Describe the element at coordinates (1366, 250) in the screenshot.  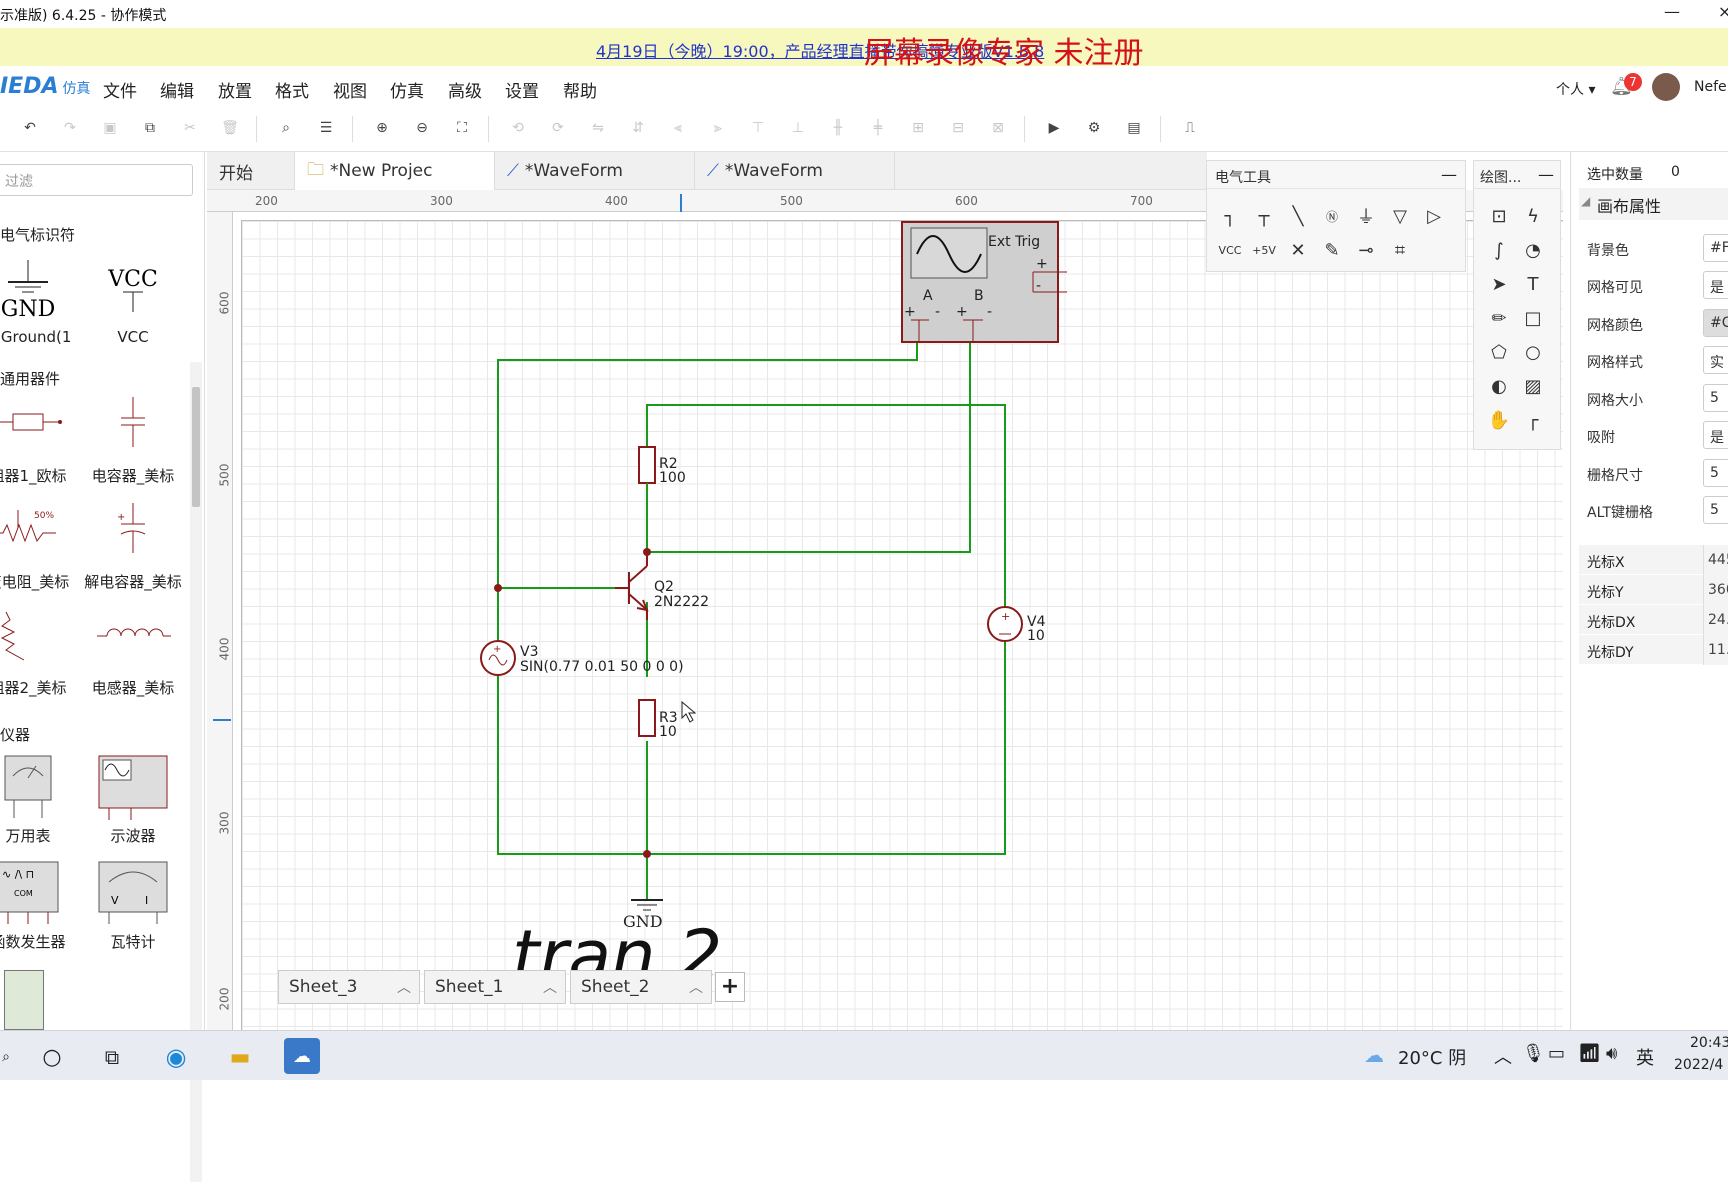
I see `pin-icon: ⊸` at that location.